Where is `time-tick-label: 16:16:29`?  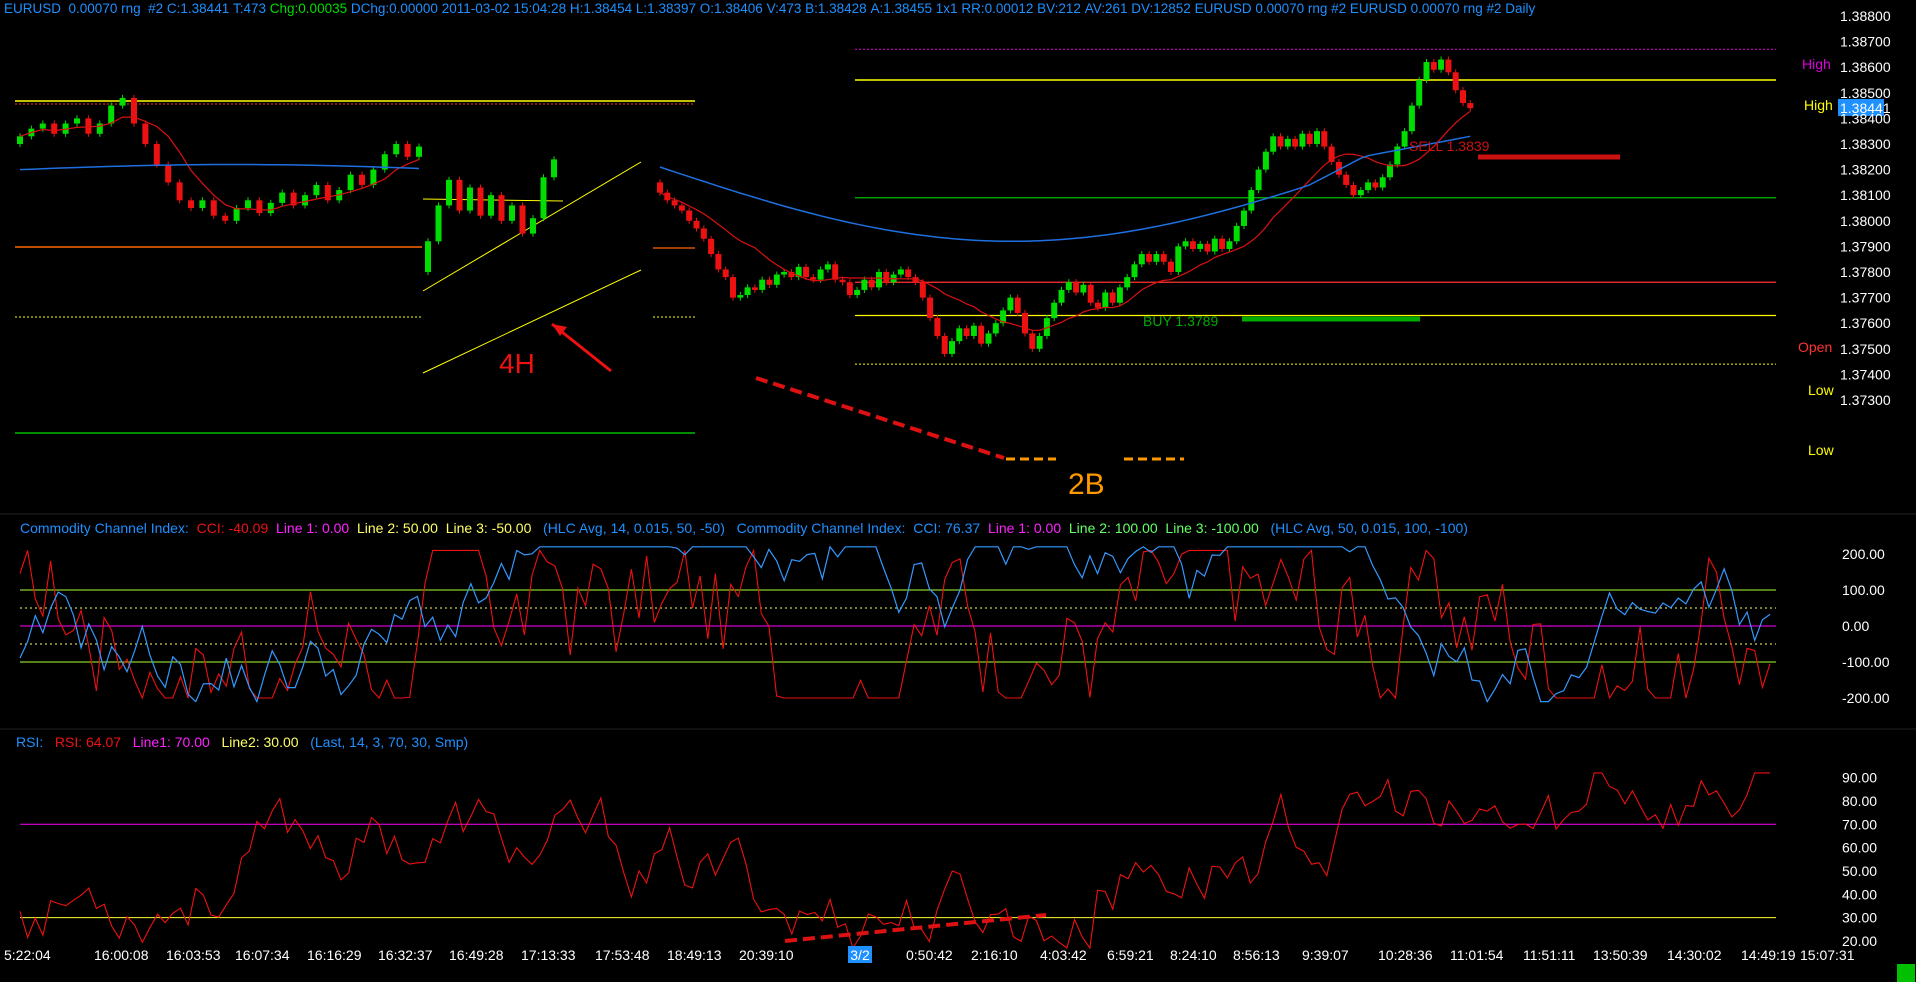
time-tick-label: 16:16:29 is located at coordinates (334, 955).